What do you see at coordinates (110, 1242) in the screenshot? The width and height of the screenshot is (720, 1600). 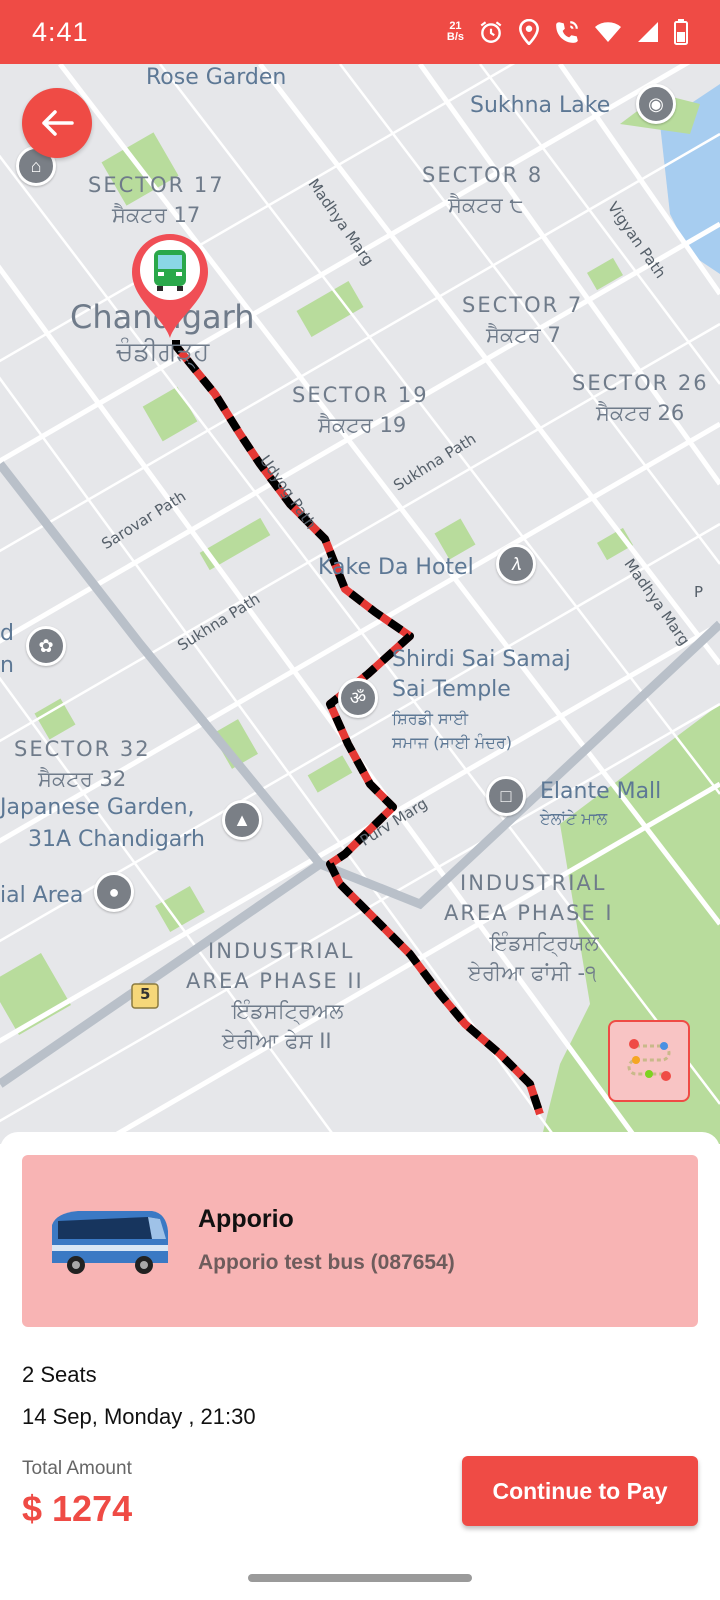 I see `bus-image` at bounding box center [110, 1242].